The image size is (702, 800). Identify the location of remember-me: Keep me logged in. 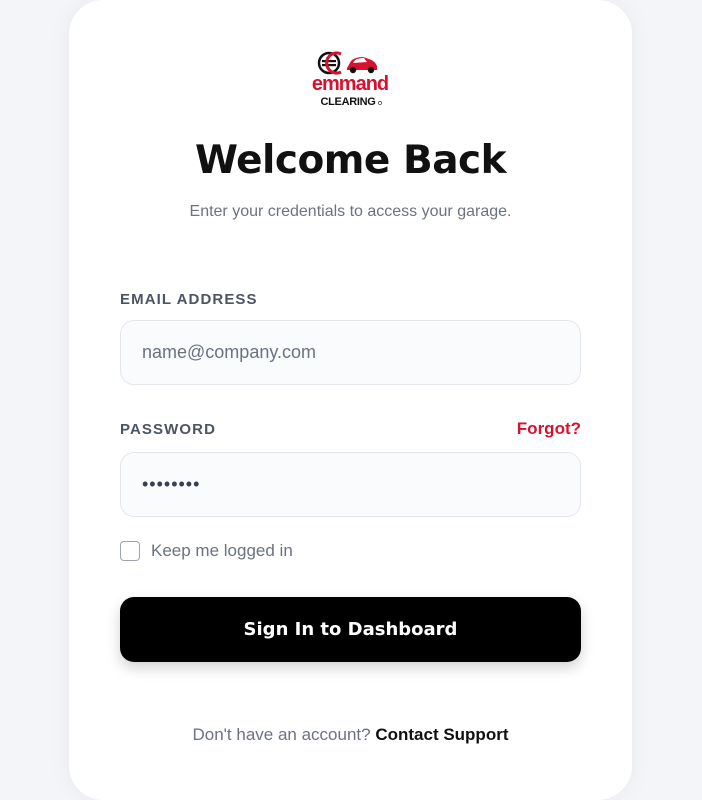
(206, 551).